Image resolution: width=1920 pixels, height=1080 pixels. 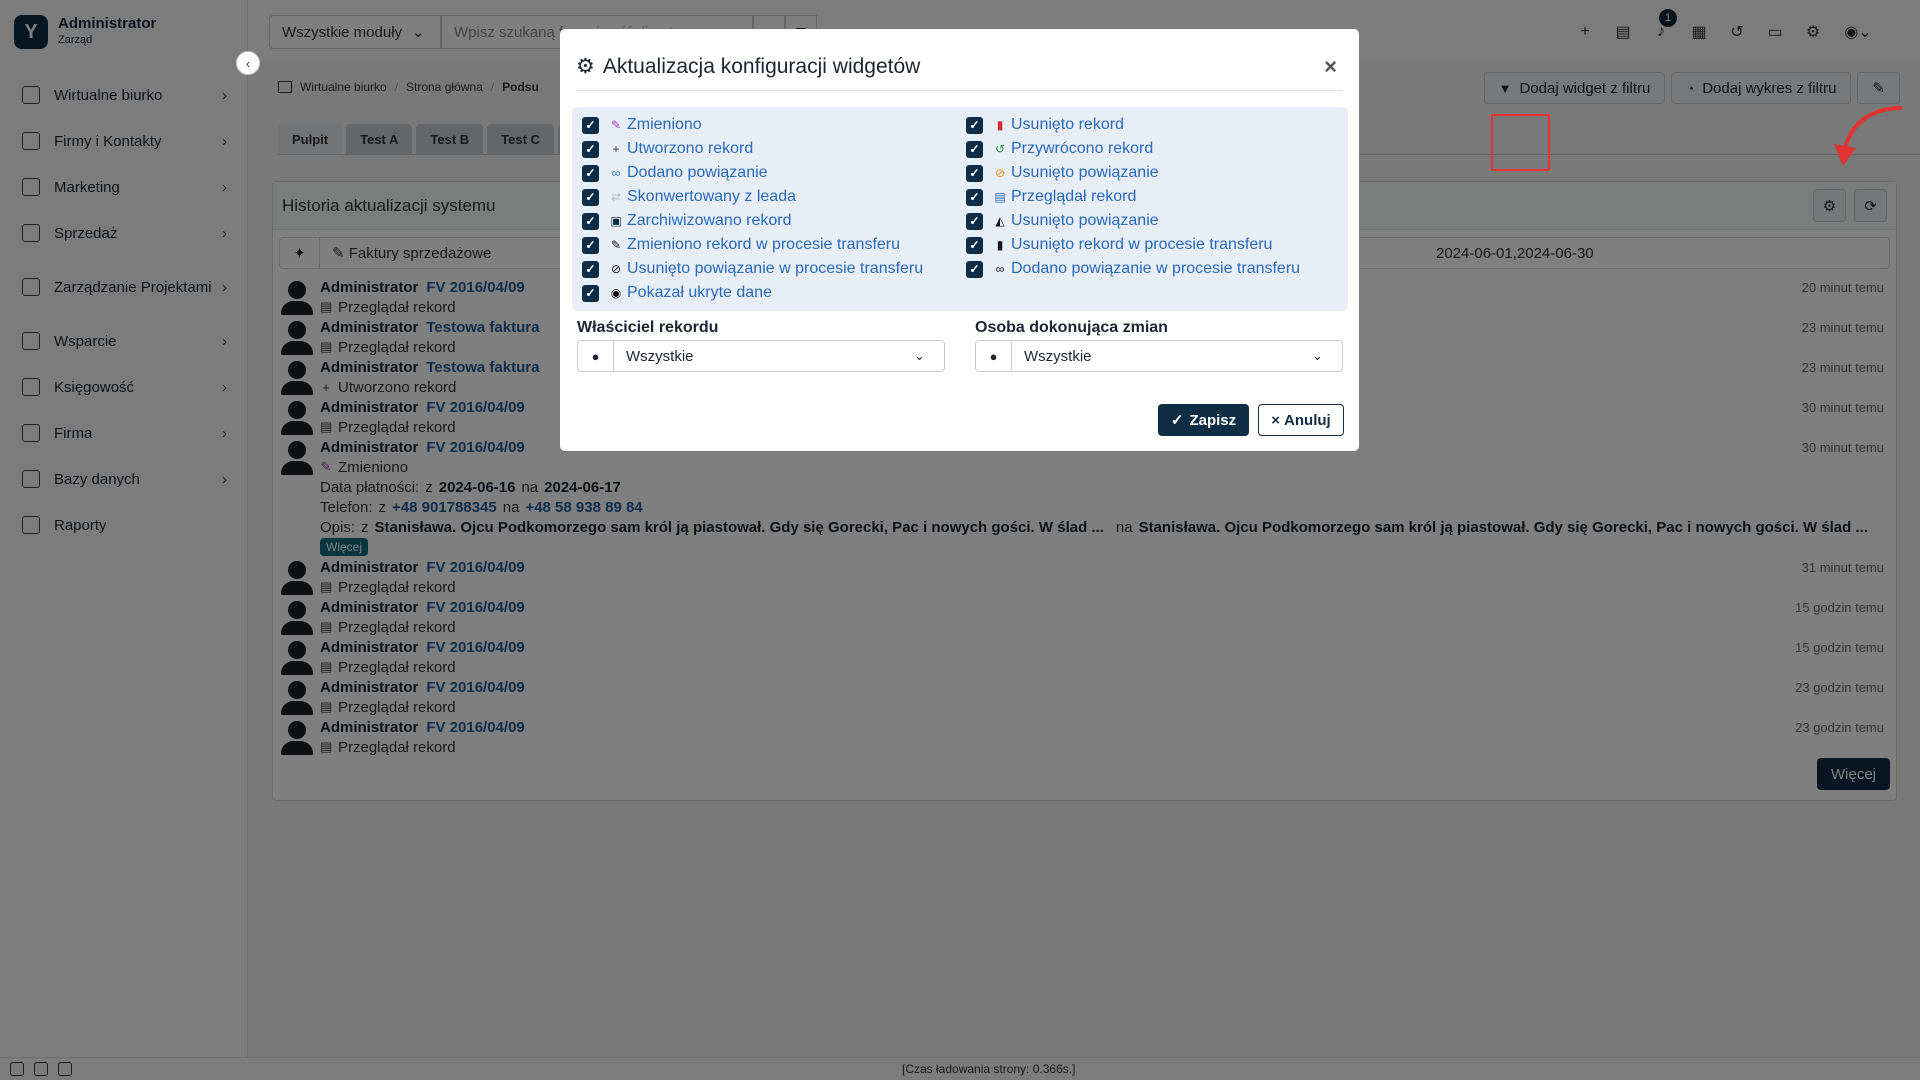 I want to click on eye-icon: ◉, so click(x=616, y=293).